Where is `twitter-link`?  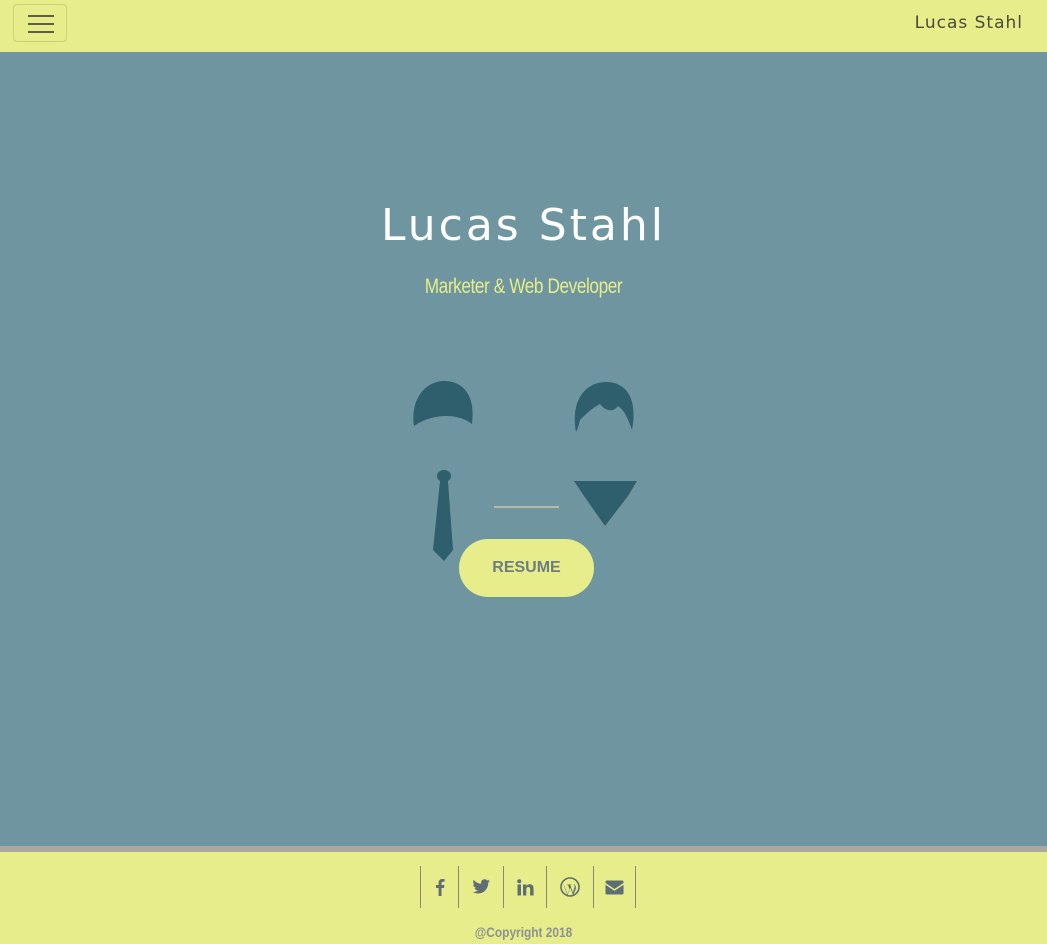 twitter-link is located at coordinates (480, 887).